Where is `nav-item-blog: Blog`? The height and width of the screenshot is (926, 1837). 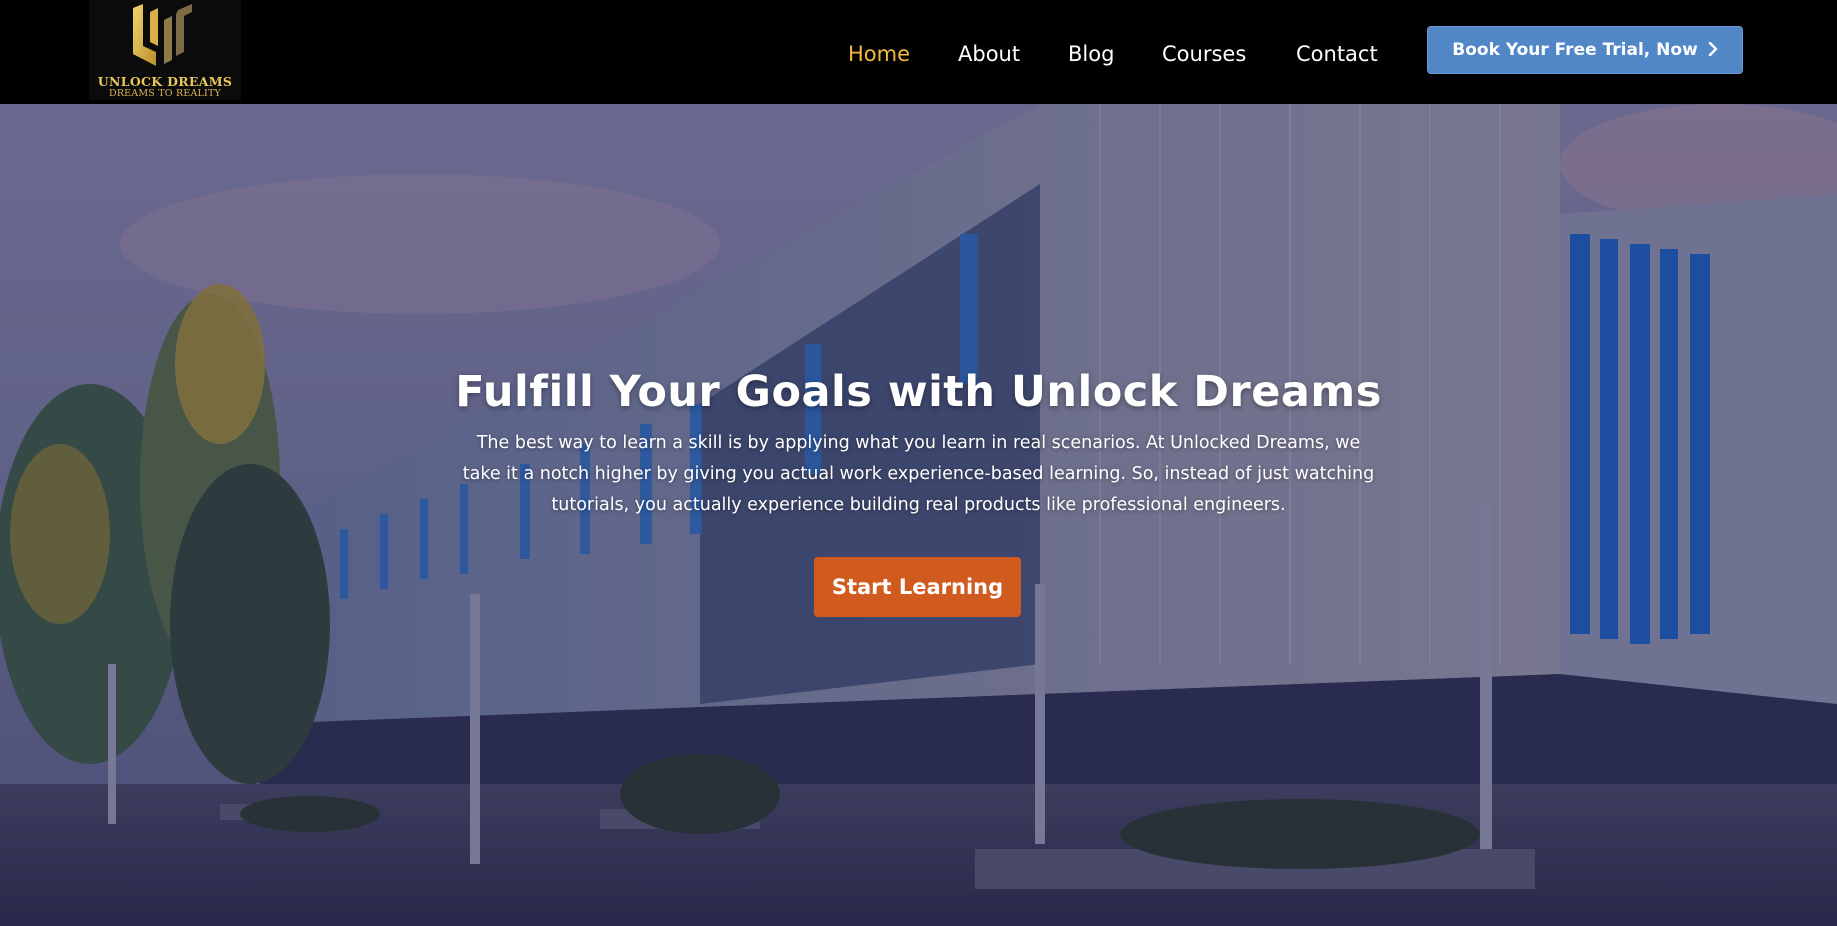
nav-item-blog: Blog is located at coordinates (1091, 54).